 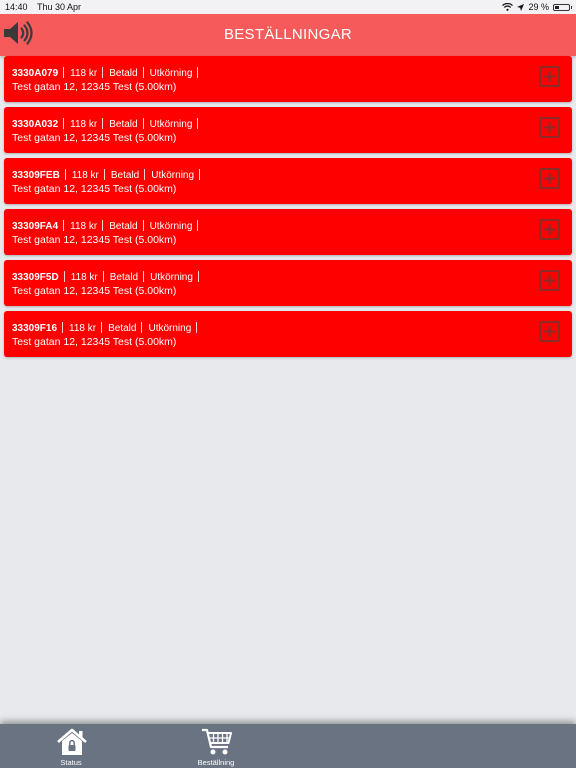 What do you see at coordinates (108, 124) in the screenshot?
I see `order-summary: 3330A032 118 kr Betald Utkörning` at bounding box center [108, 124].